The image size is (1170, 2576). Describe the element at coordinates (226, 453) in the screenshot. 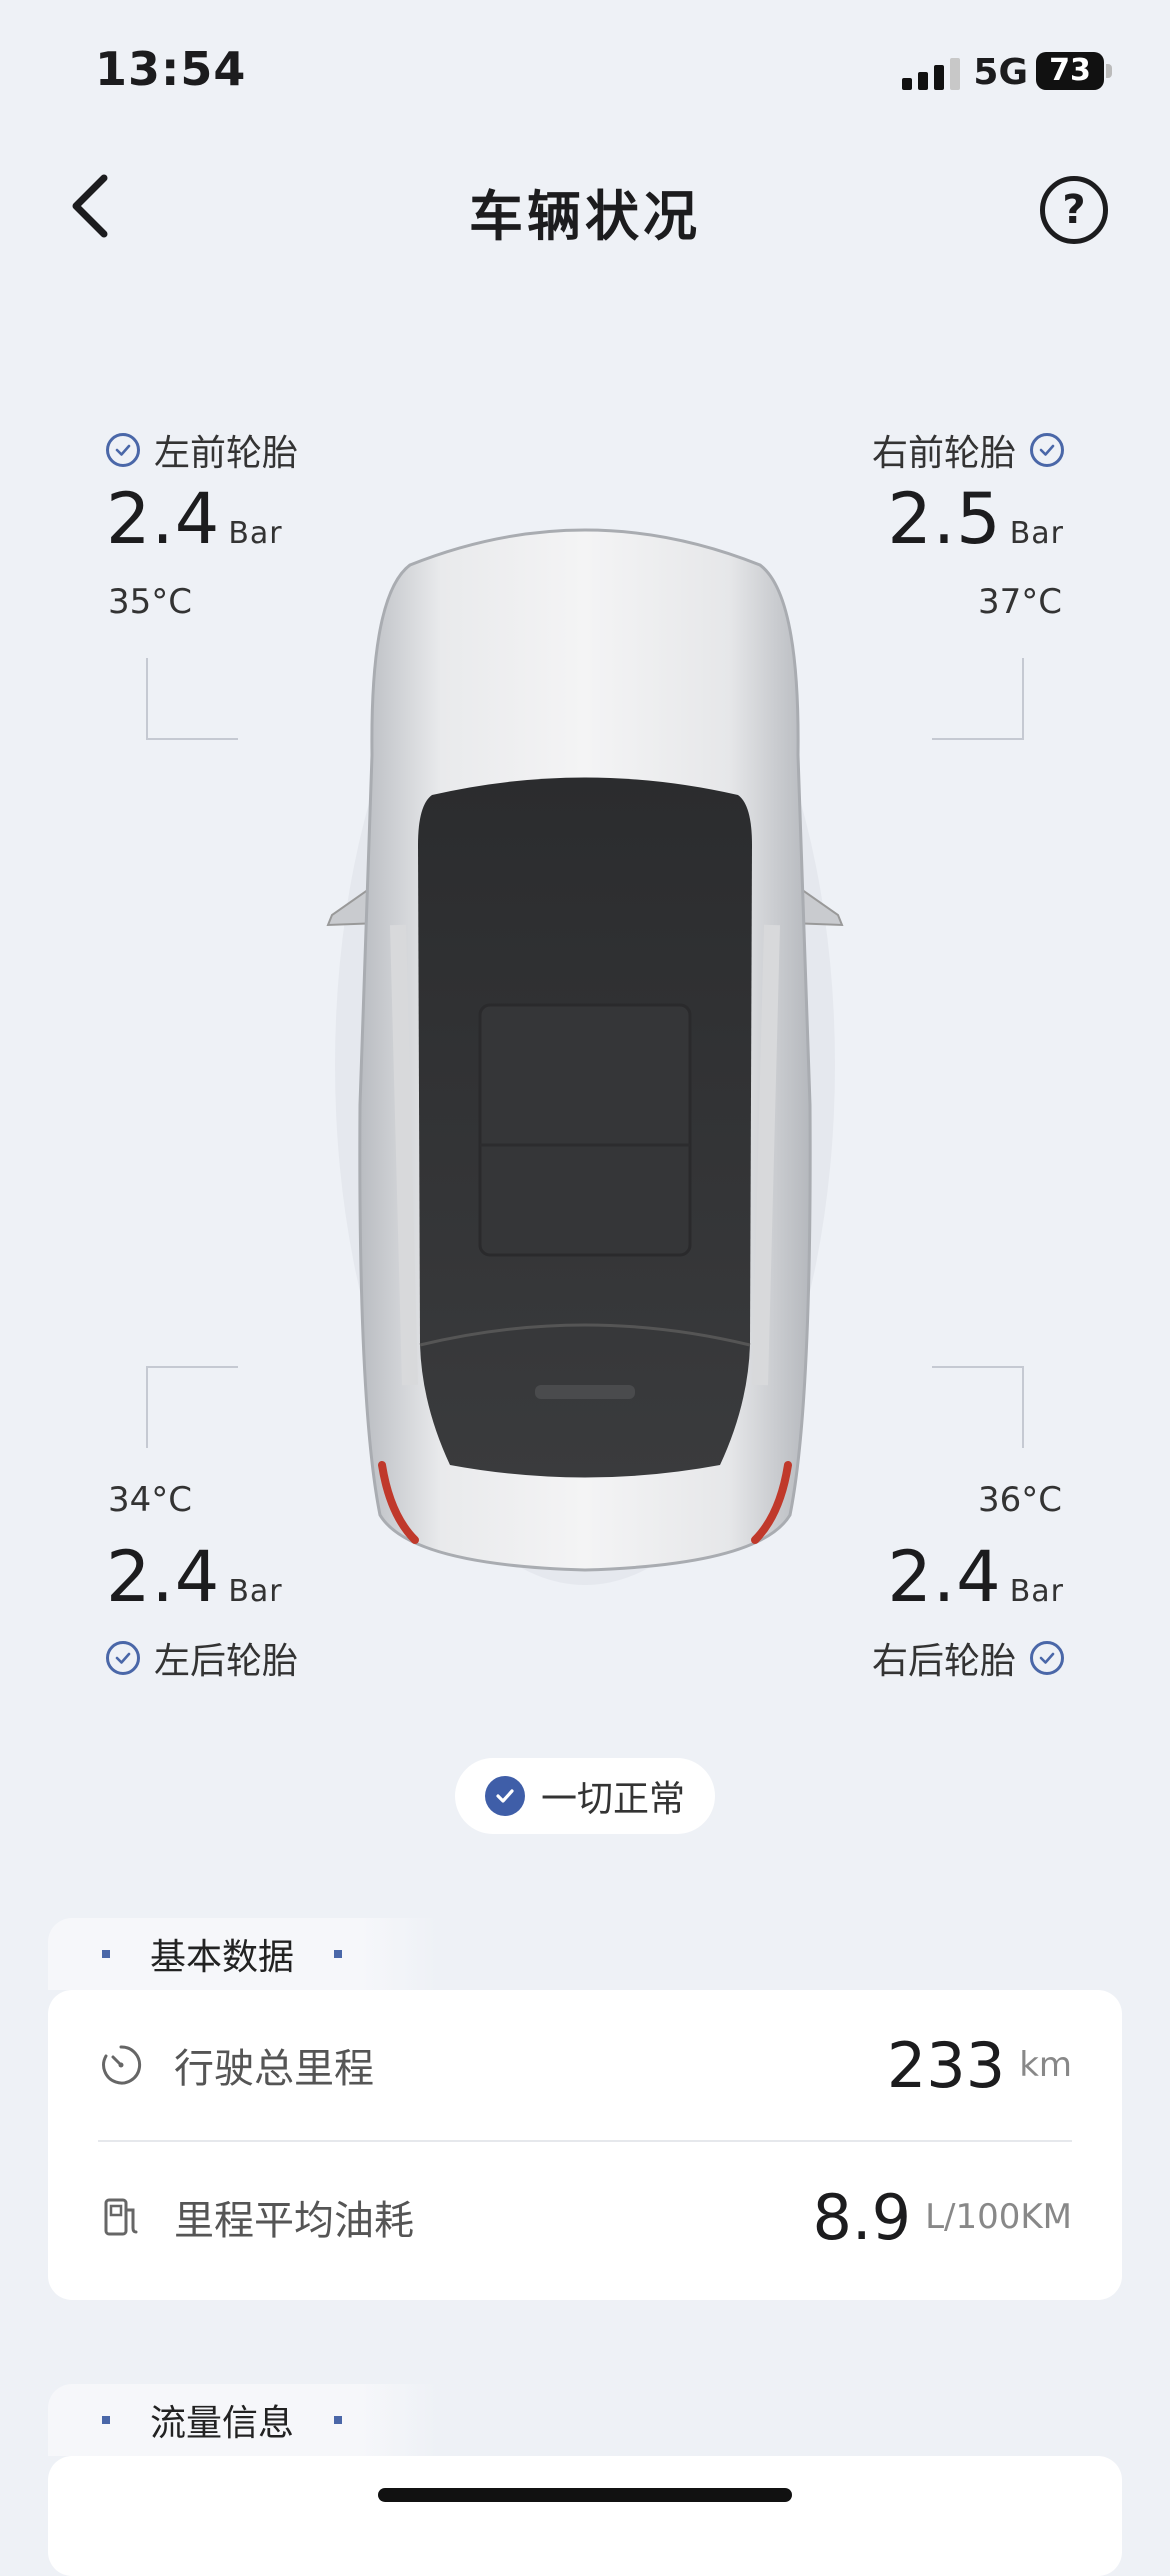

I see `tire-label-text: 左前轮胎` at that location.